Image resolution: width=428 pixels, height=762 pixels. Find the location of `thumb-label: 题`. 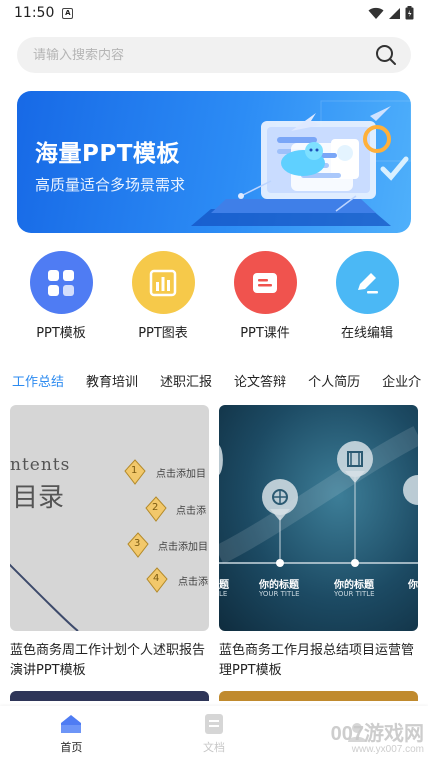

thumb-label: 题 is located at coordinates (224, 585).